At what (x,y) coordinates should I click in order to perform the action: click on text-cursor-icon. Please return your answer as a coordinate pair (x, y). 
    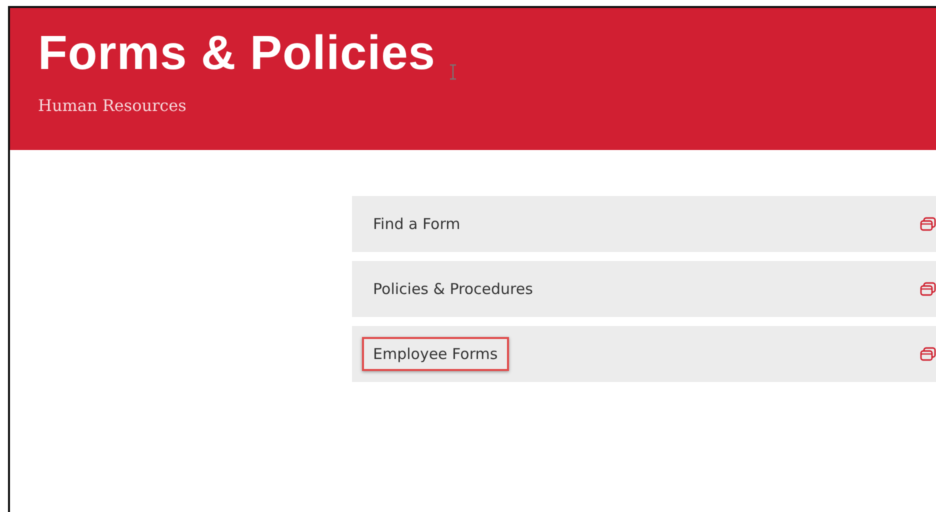
    Looking at the image, I should click on (453, 72).